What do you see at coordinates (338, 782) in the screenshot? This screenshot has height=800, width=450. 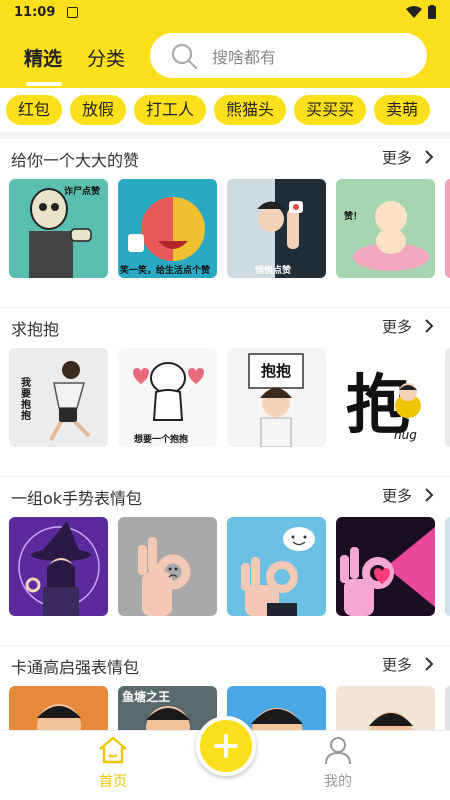 I see `nav-mine-label: 我的` at bounding box center [338, 782].